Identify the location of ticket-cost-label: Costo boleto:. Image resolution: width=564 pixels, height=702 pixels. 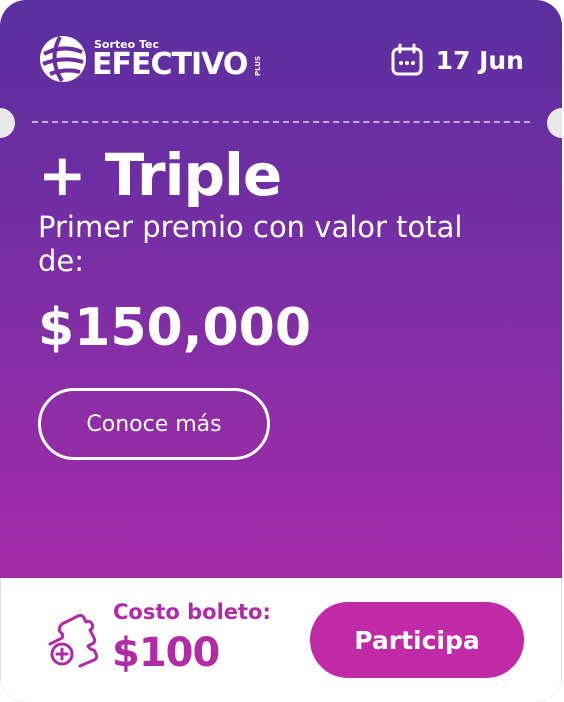
(192, 612).